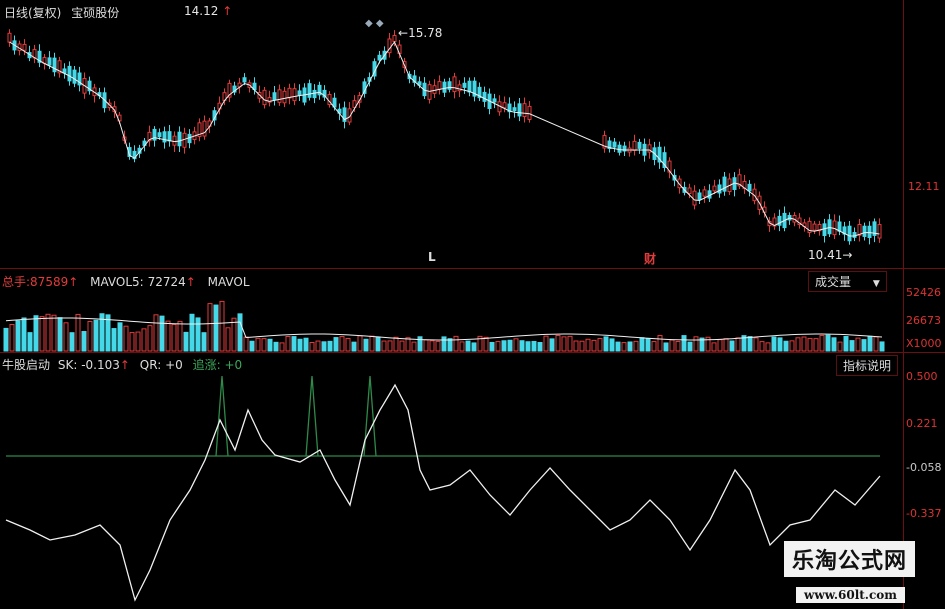 This screenshot has width=945, height=609. Describe the element at coordinates (850, 595) in the screenshot. I see `watermark-url: www.60lt.com` at that location.